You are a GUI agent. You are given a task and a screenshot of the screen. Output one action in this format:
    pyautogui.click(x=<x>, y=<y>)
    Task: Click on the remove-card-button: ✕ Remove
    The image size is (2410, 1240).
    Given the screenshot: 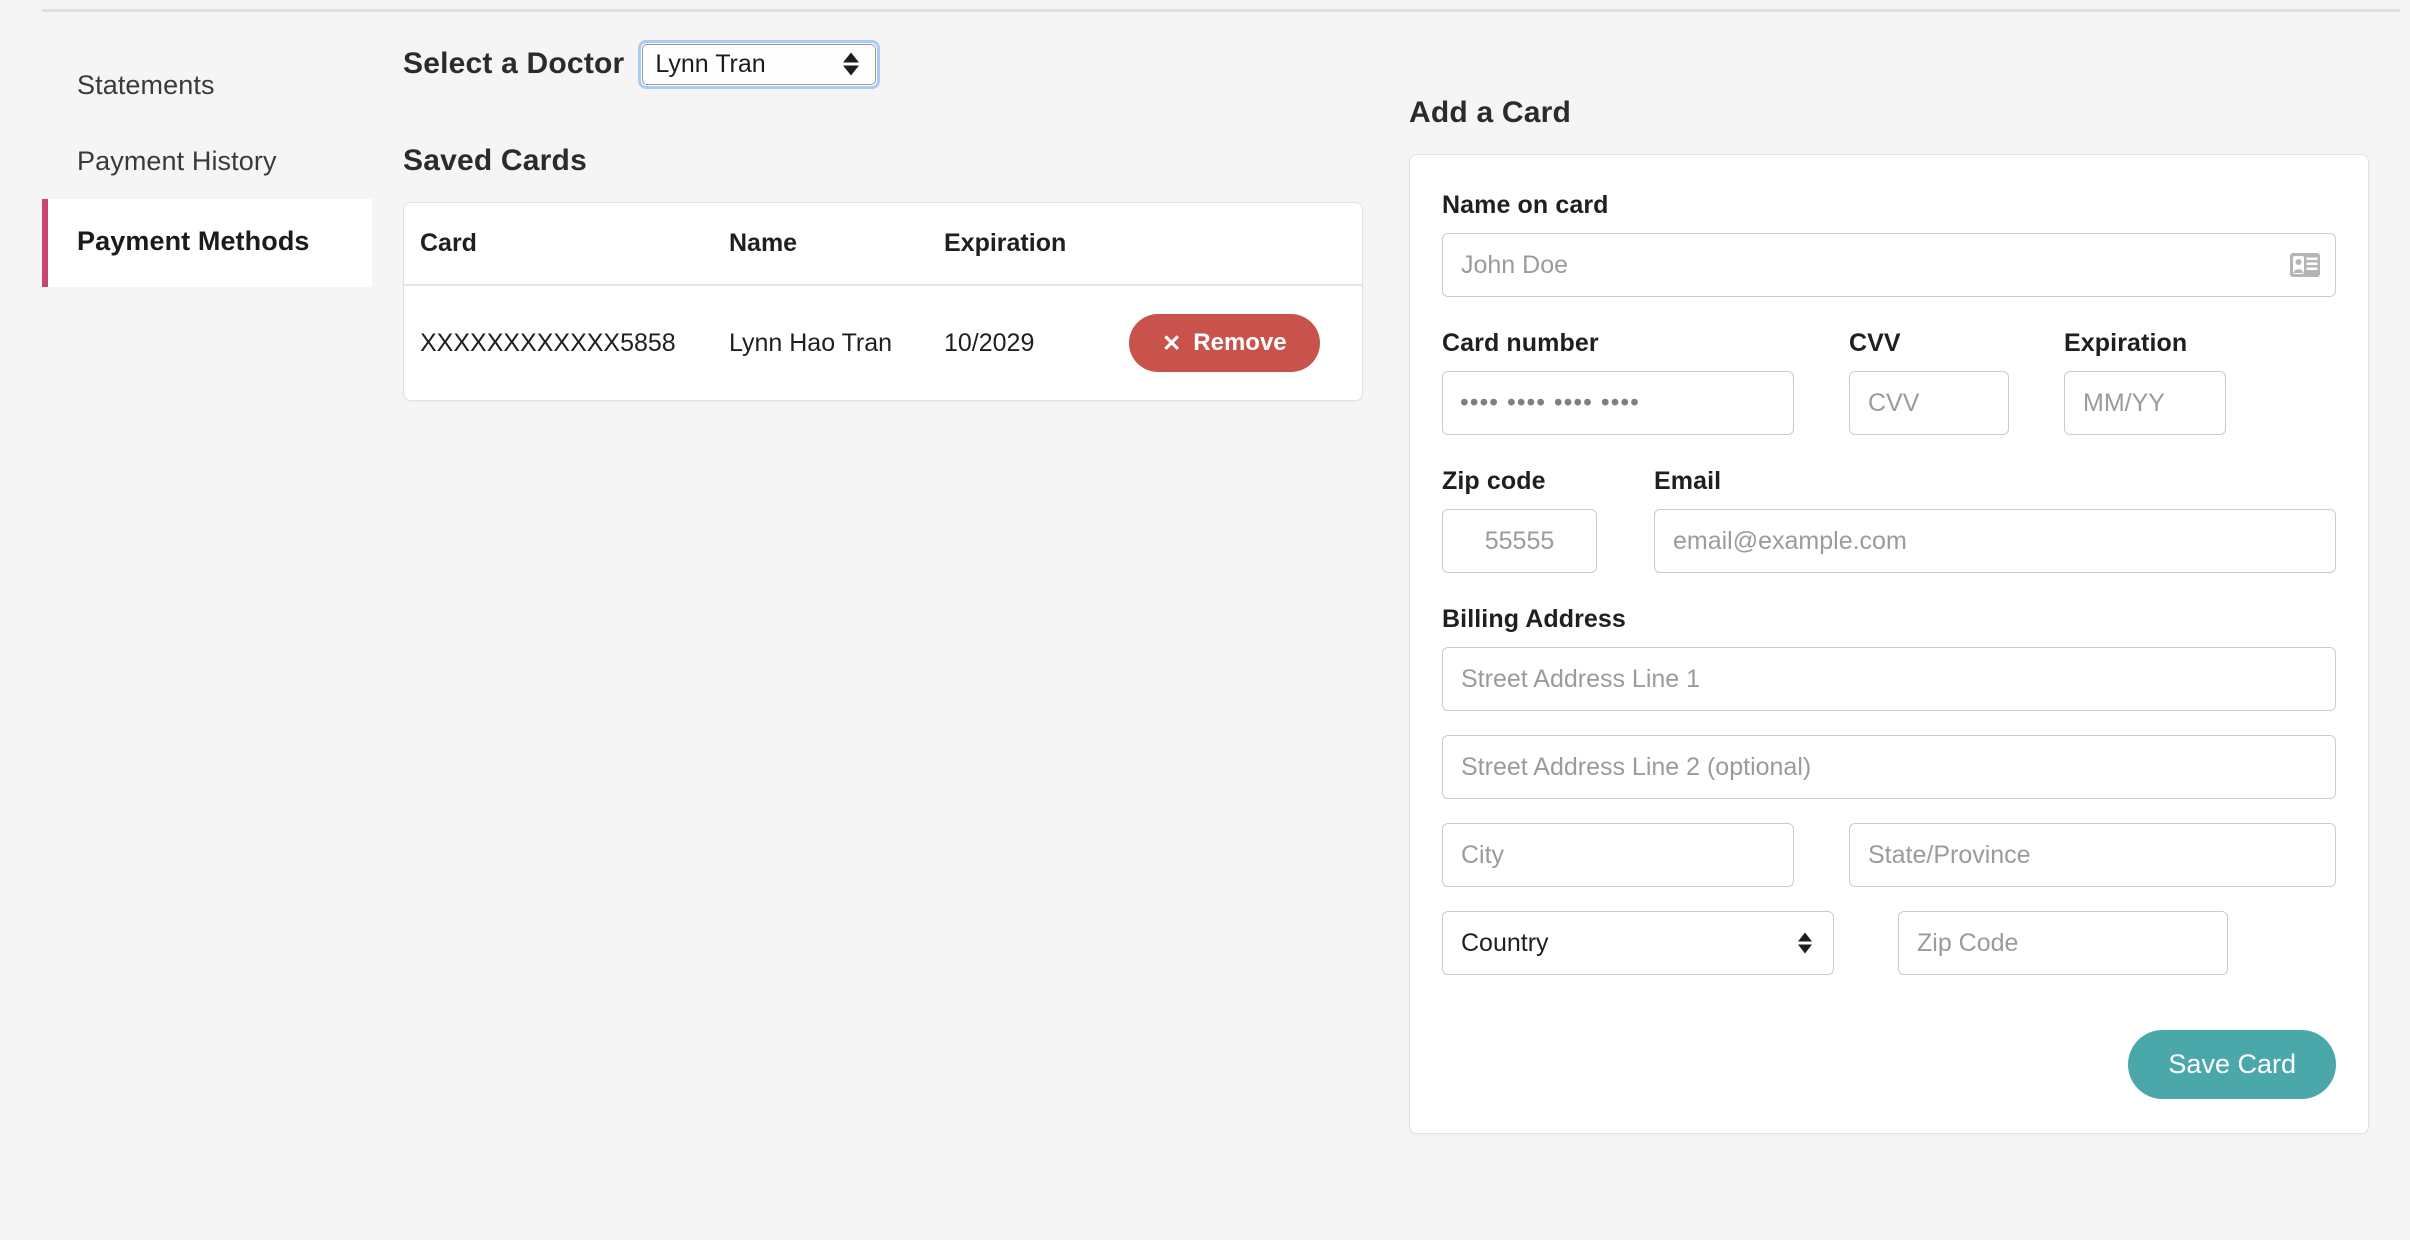 What is the action you would take?
    pyautogui.click(x=1224, y=343)
    